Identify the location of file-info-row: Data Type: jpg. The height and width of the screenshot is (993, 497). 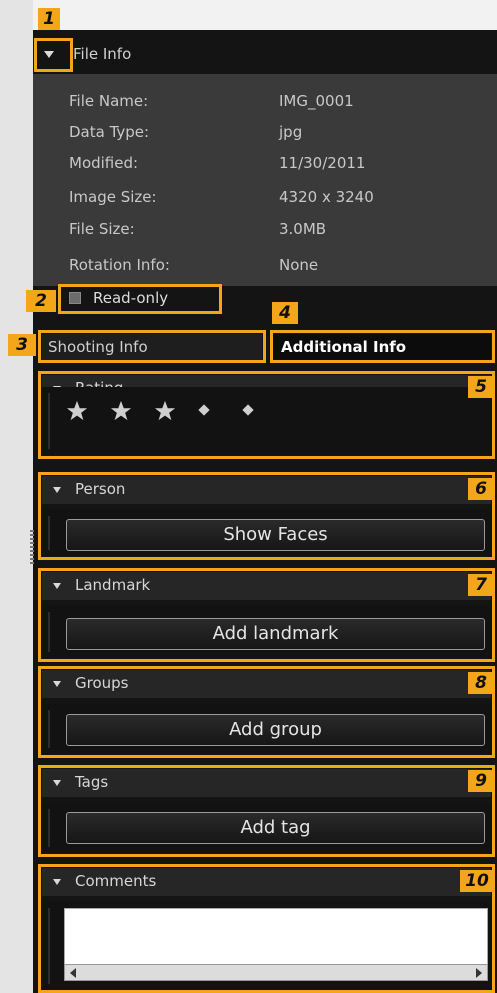
(265, 132).